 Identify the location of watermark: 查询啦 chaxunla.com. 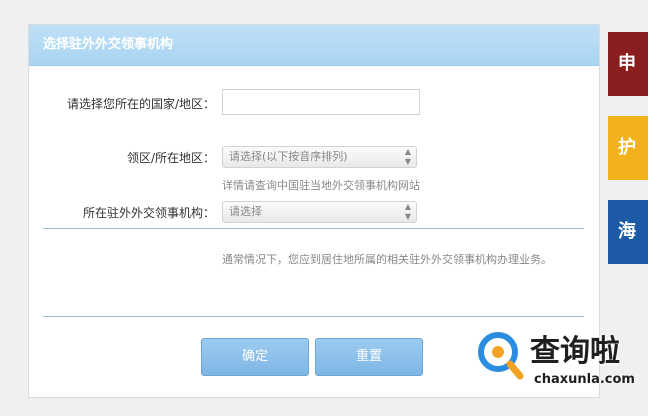
(555, 360).